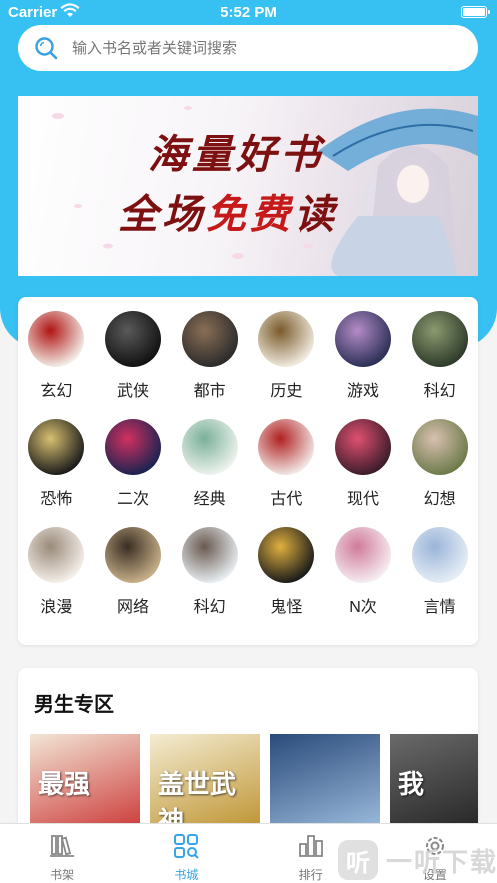  I want to click on watermark: 听 一听下载, so click(417, 860).